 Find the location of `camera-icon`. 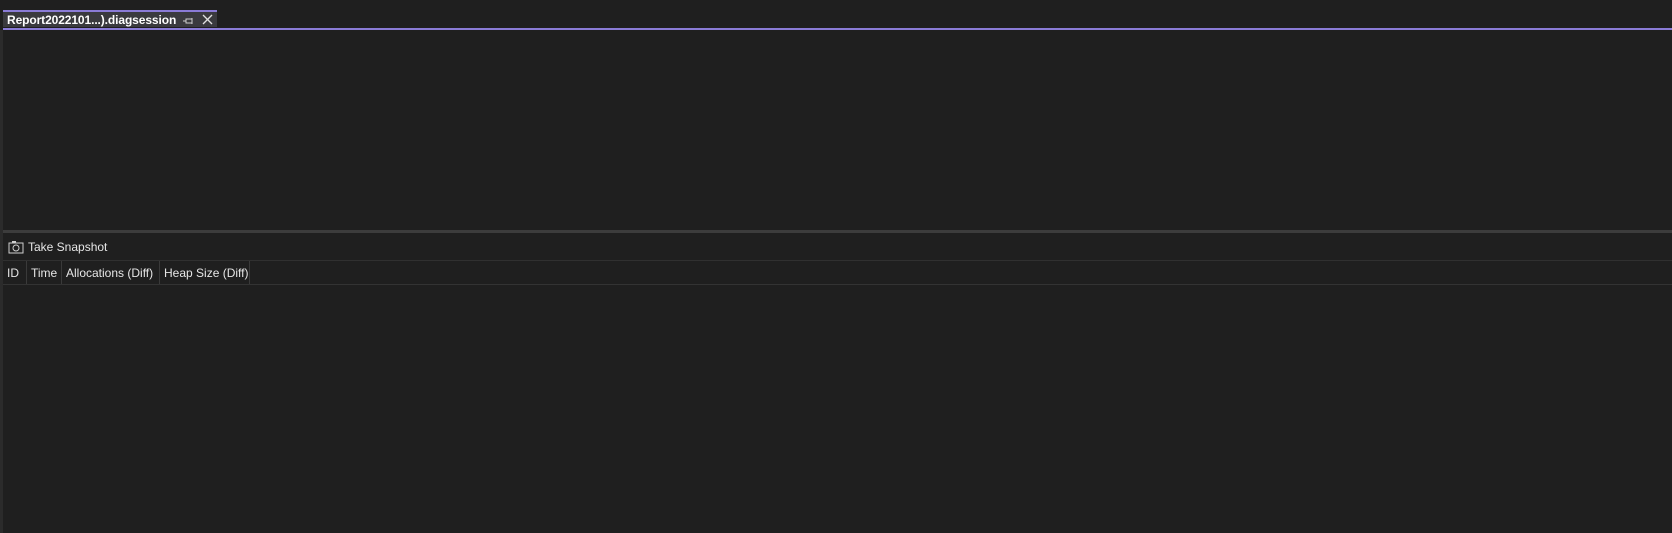

camera-icon is located at coordinates (16, 247).